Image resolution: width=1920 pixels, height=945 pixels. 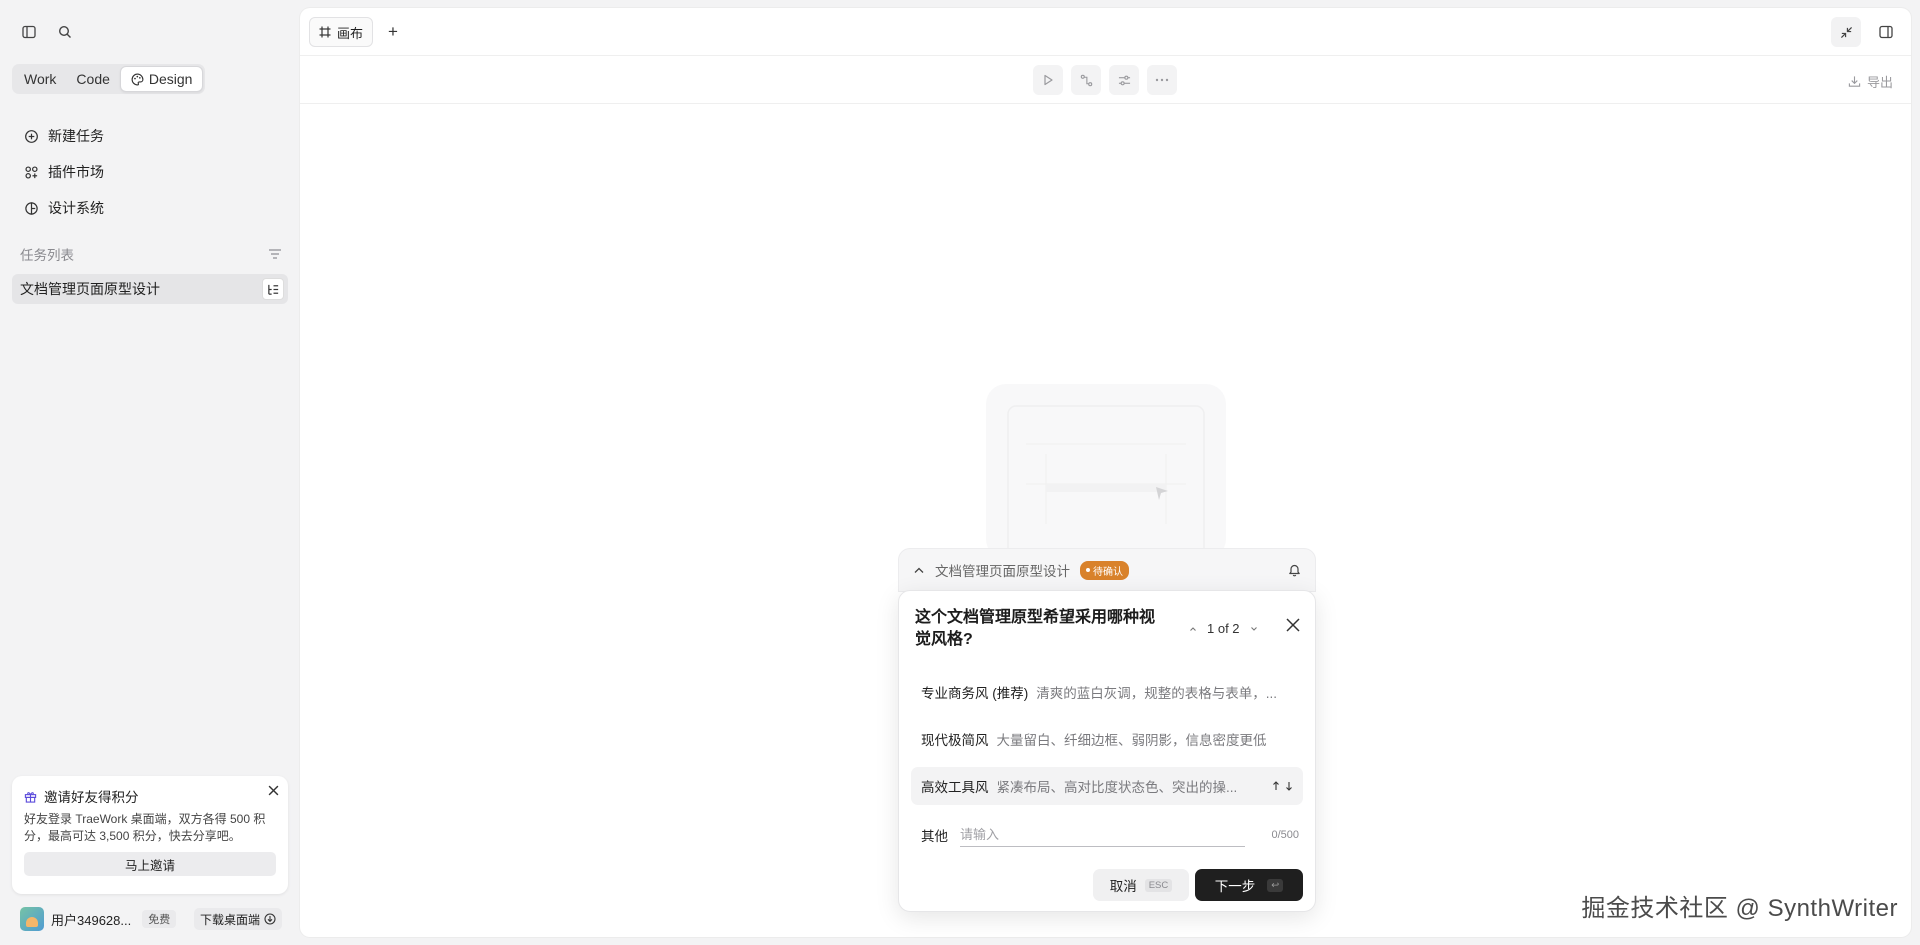 What do you see at coordinates (273, 289) in the screenshot?
I see `task-list-icon` at bounding box center [273, 289].